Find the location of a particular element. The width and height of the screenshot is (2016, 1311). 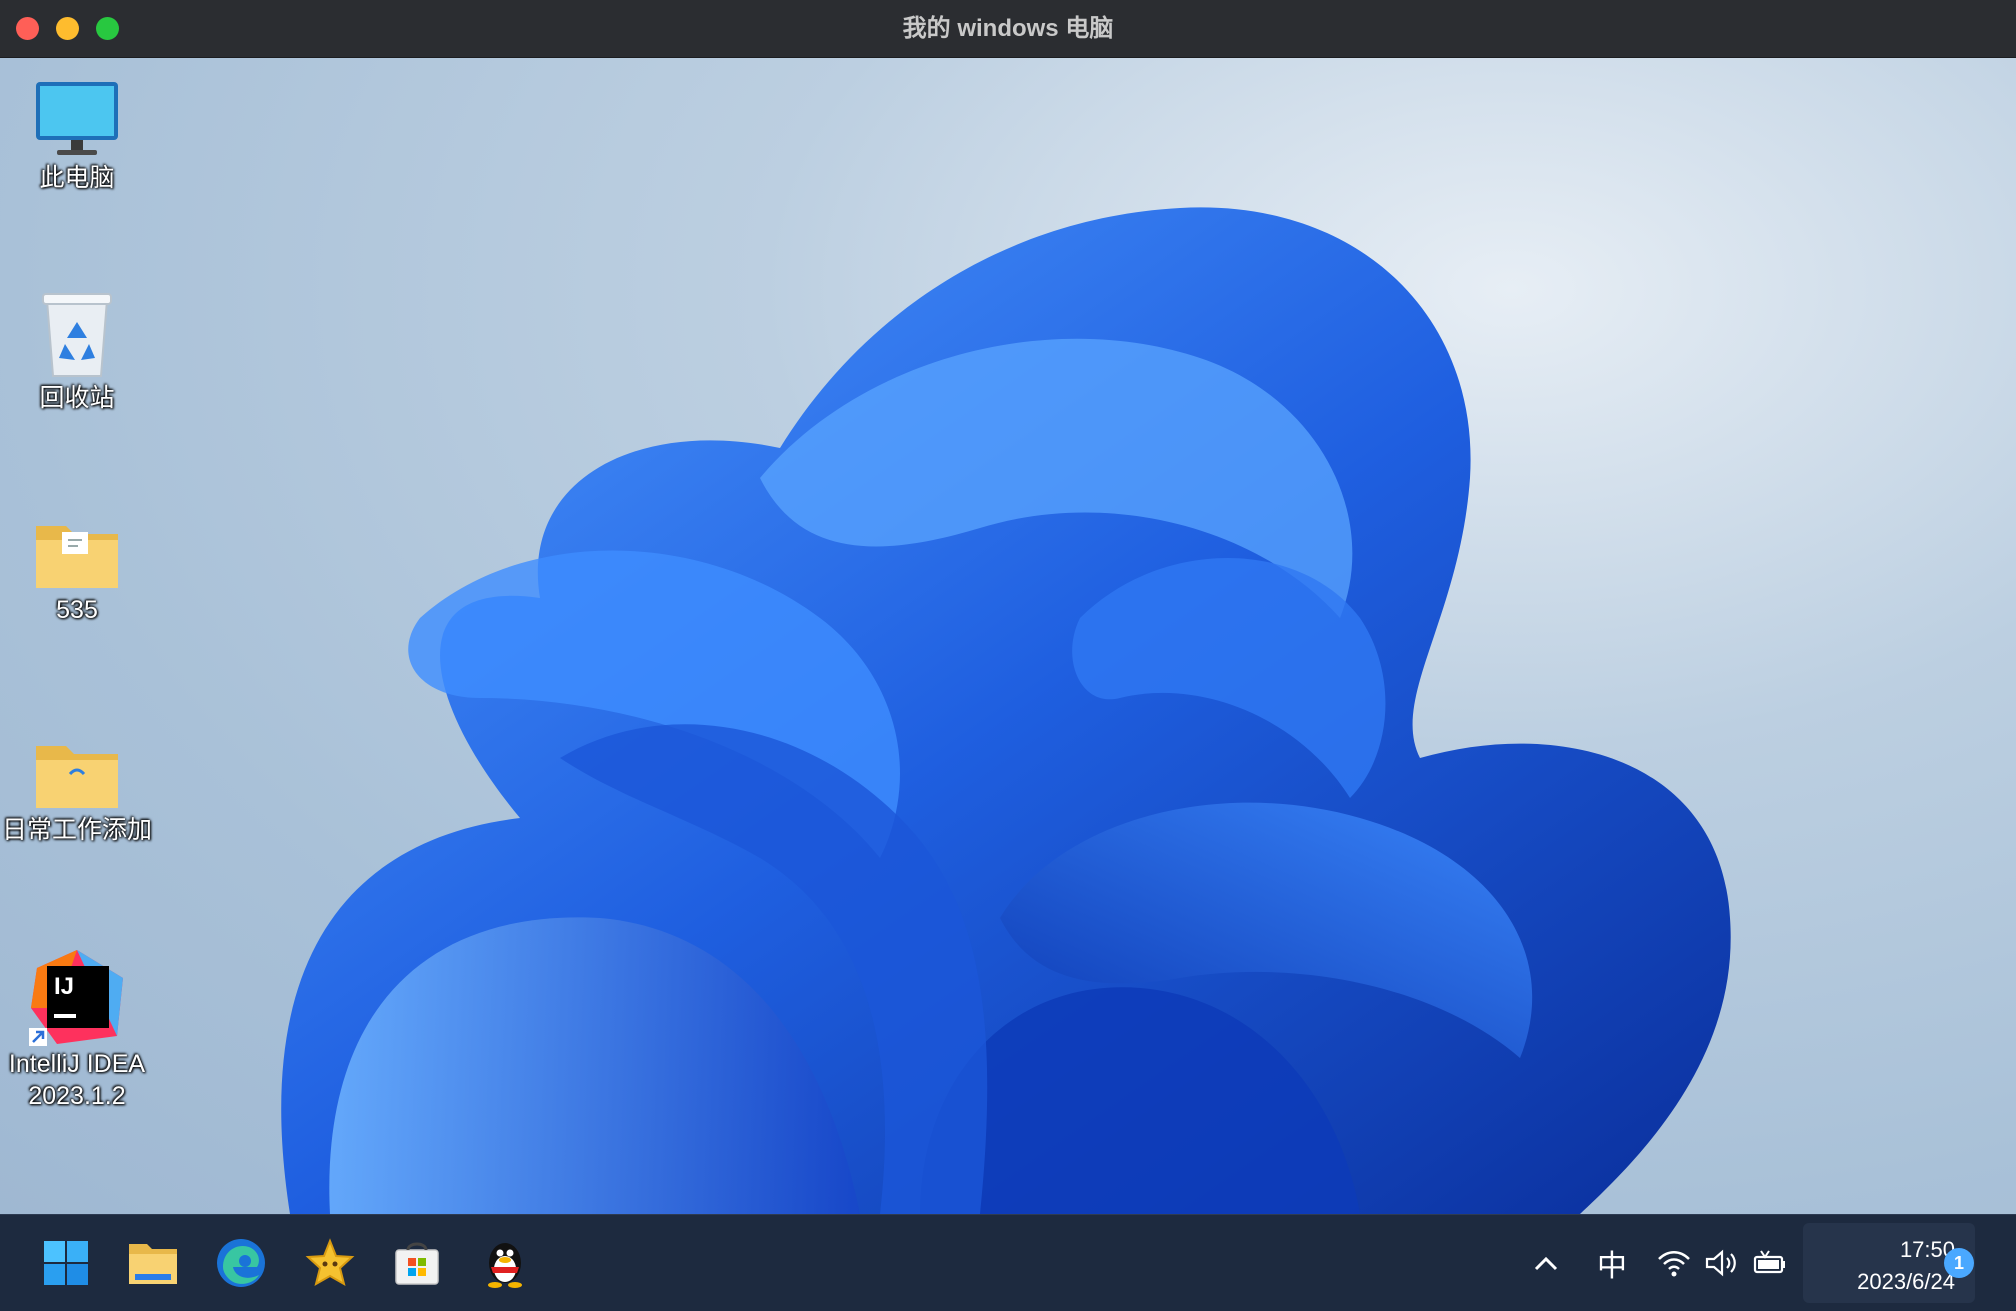

window-title: 我的 windows 电脑 is located at coordinates (1008, 28).